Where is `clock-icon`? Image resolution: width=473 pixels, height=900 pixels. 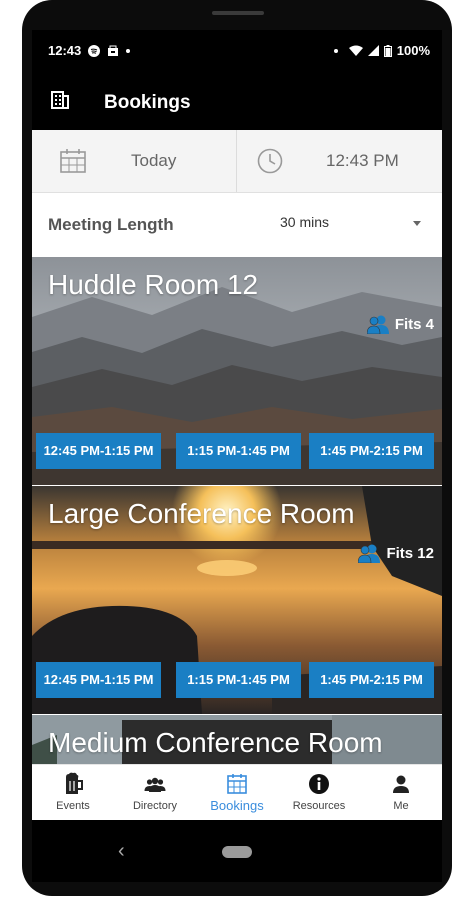 clock-icon is located at coordinates (270, 161).